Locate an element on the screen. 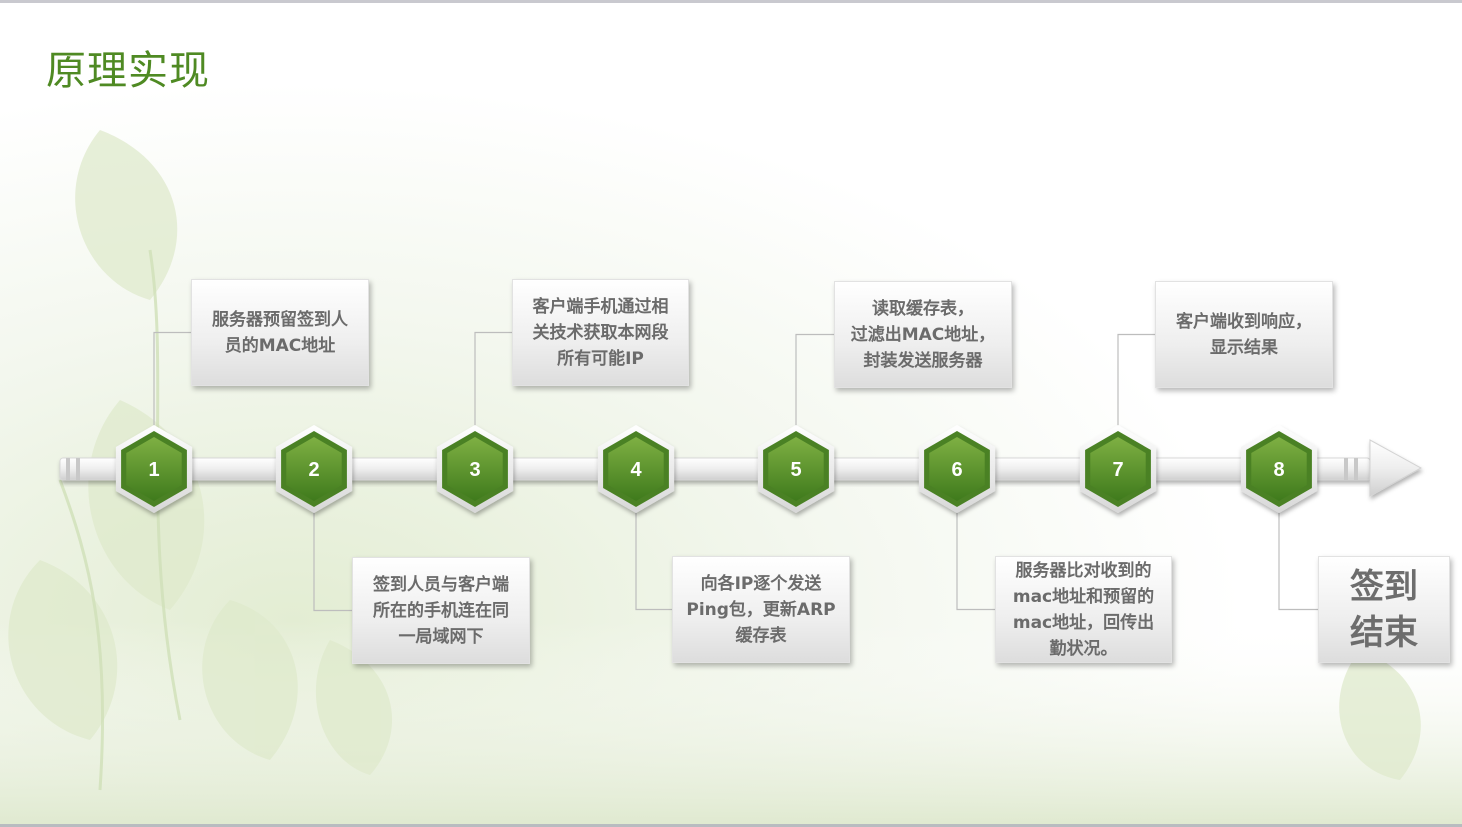 The image size is (1462, 827). step-number: 3 is located at coordinates (474, 470).